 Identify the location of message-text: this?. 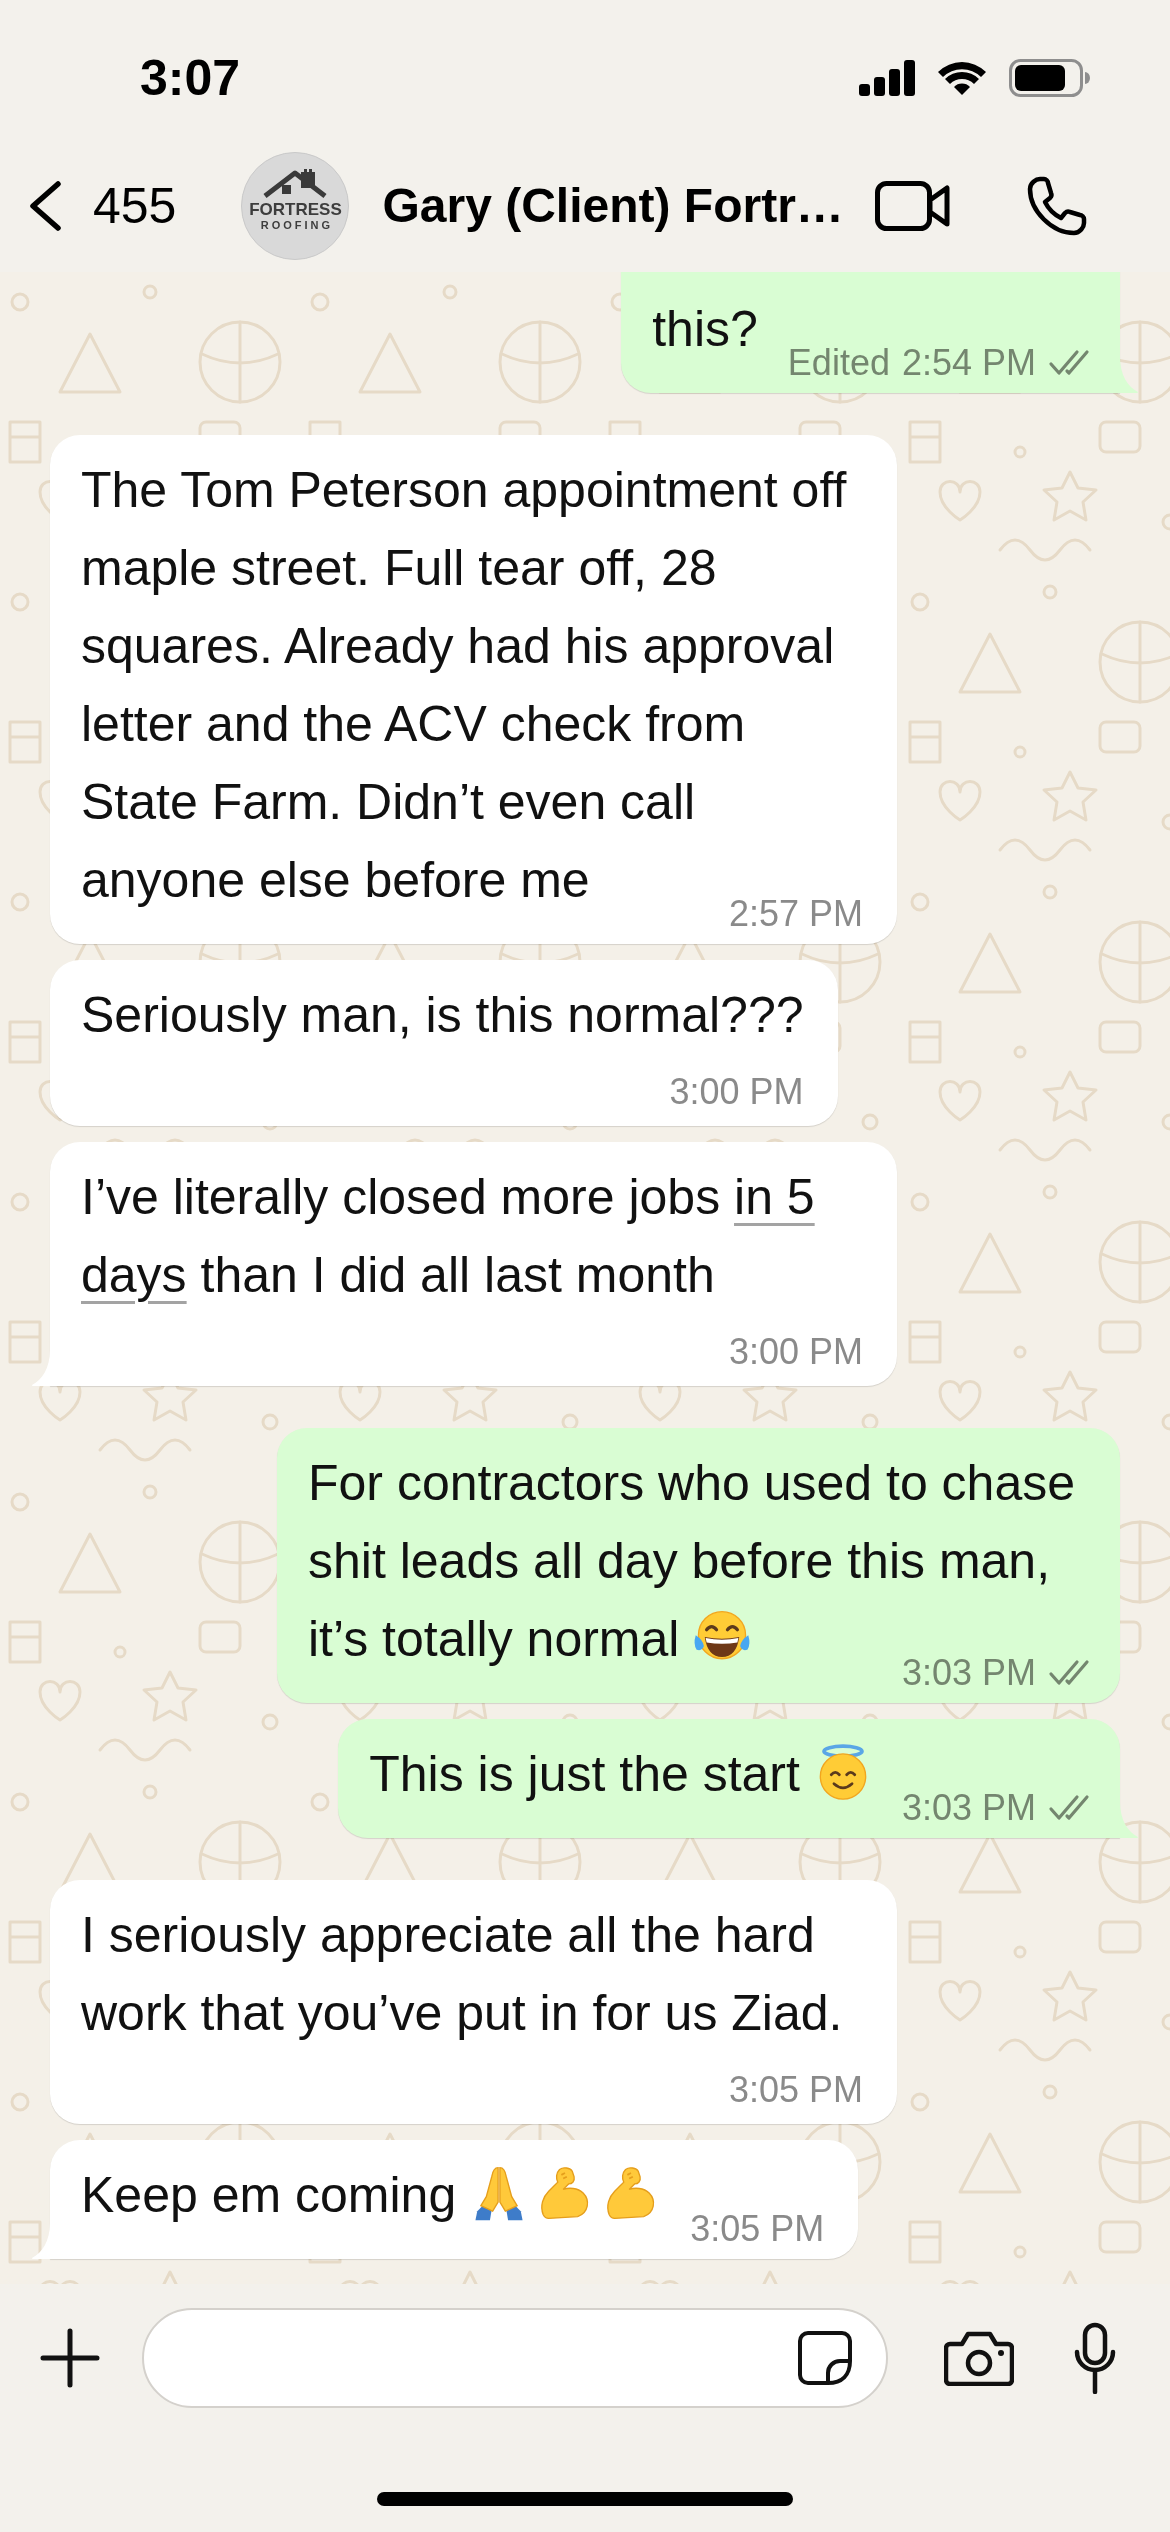
(705, 329).